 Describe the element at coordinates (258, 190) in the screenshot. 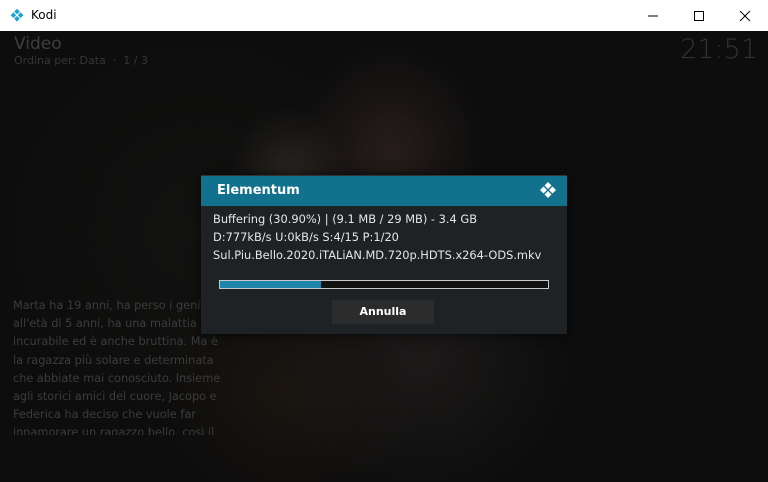

I see `dialog-title: Elementum` at that location.